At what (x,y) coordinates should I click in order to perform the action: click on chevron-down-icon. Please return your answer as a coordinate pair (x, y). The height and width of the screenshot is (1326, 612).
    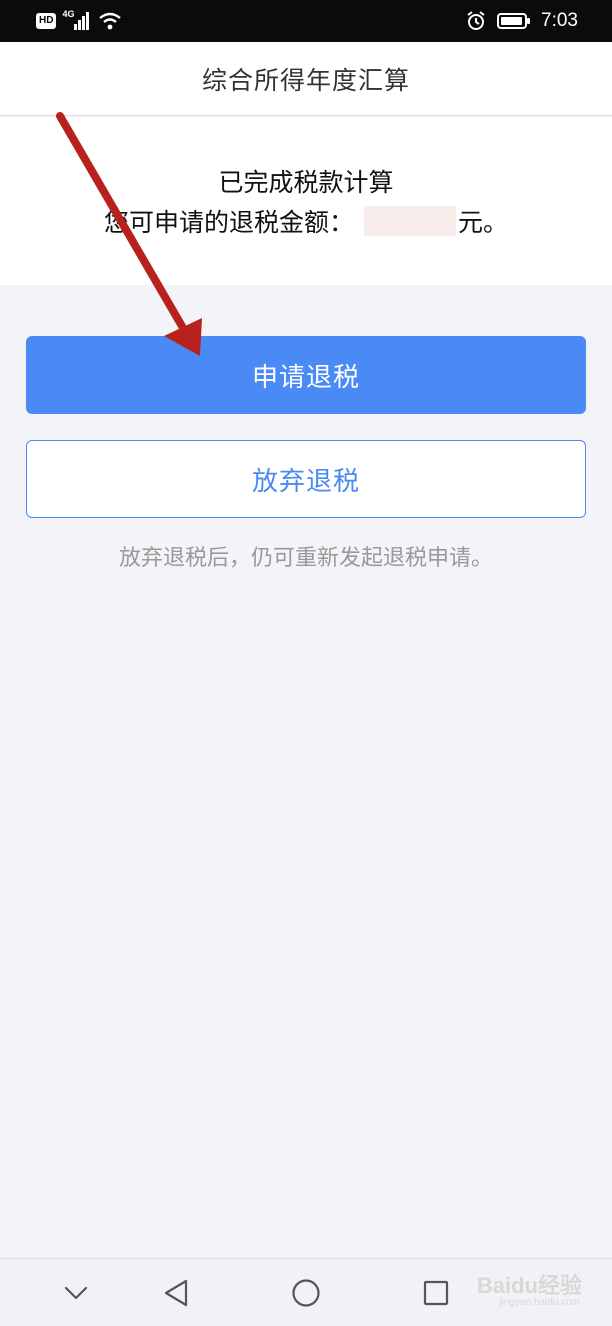
    Looking at the image, I should click on (76, 1293).